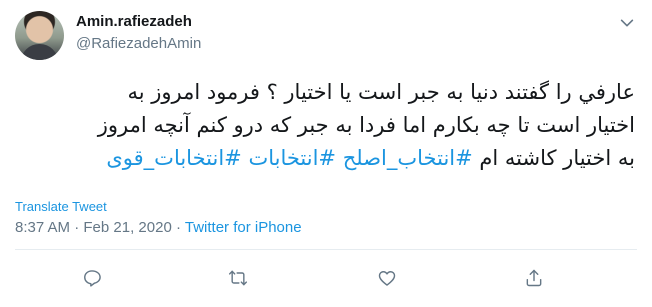 This screenshot has height=307, width=652. I want to click on tweet-line-text: به اختيار كاشته ام, so click(553, 158).